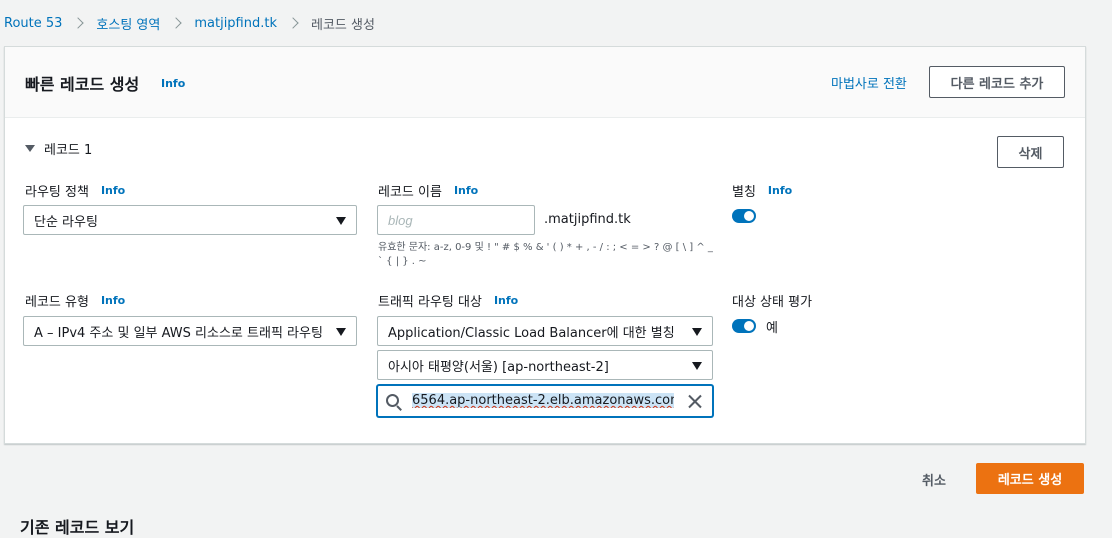  I want to click on region-value: 아시아 태평양(서울) [ap-northeast-2], so click(498, 367).